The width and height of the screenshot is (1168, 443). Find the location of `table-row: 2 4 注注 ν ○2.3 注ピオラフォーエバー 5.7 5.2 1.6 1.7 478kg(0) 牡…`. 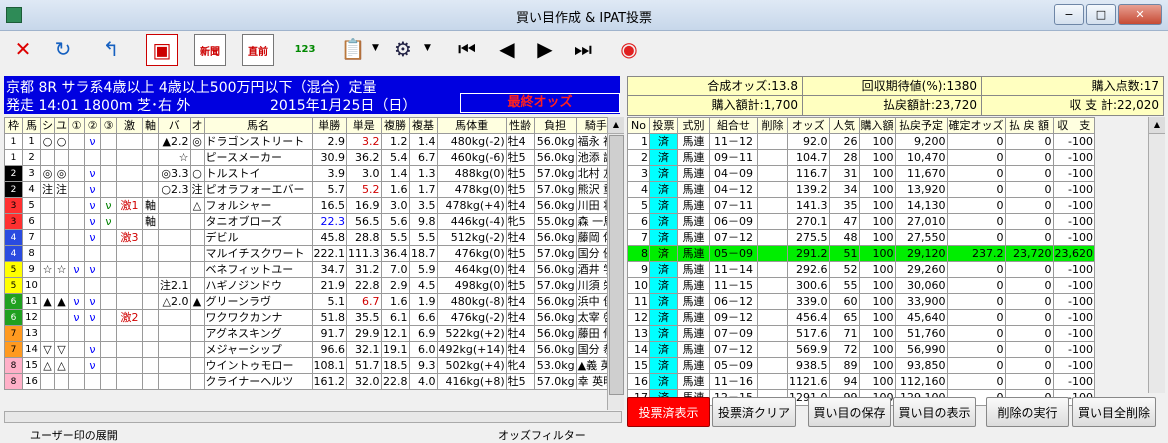

table-row: 2 4 注注 ν ○2.3 注ピオラフォーエバー 5.7 5.2 1.6 1.7 478kg(0) 牡… is located at coordinates (310, 189).